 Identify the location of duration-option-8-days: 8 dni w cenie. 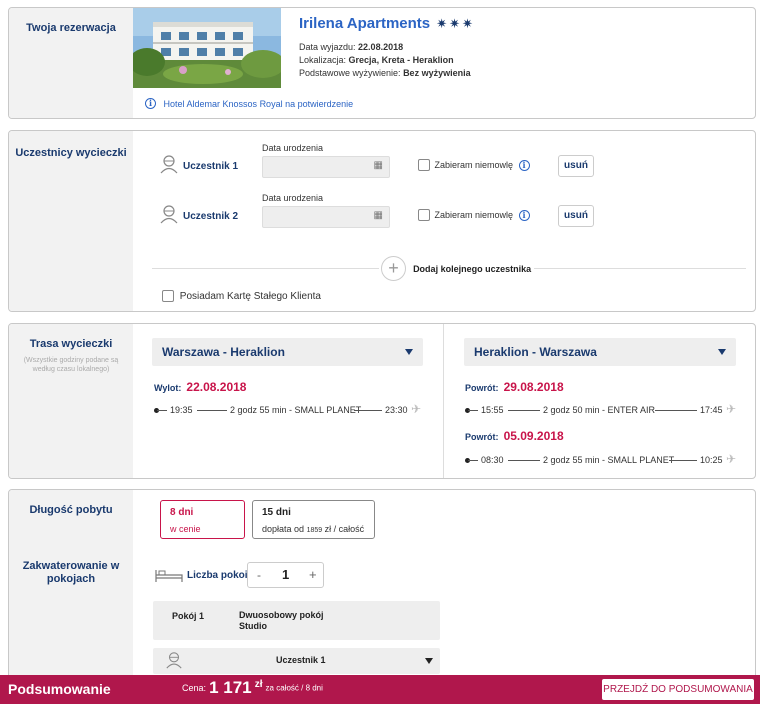
(202, 519).